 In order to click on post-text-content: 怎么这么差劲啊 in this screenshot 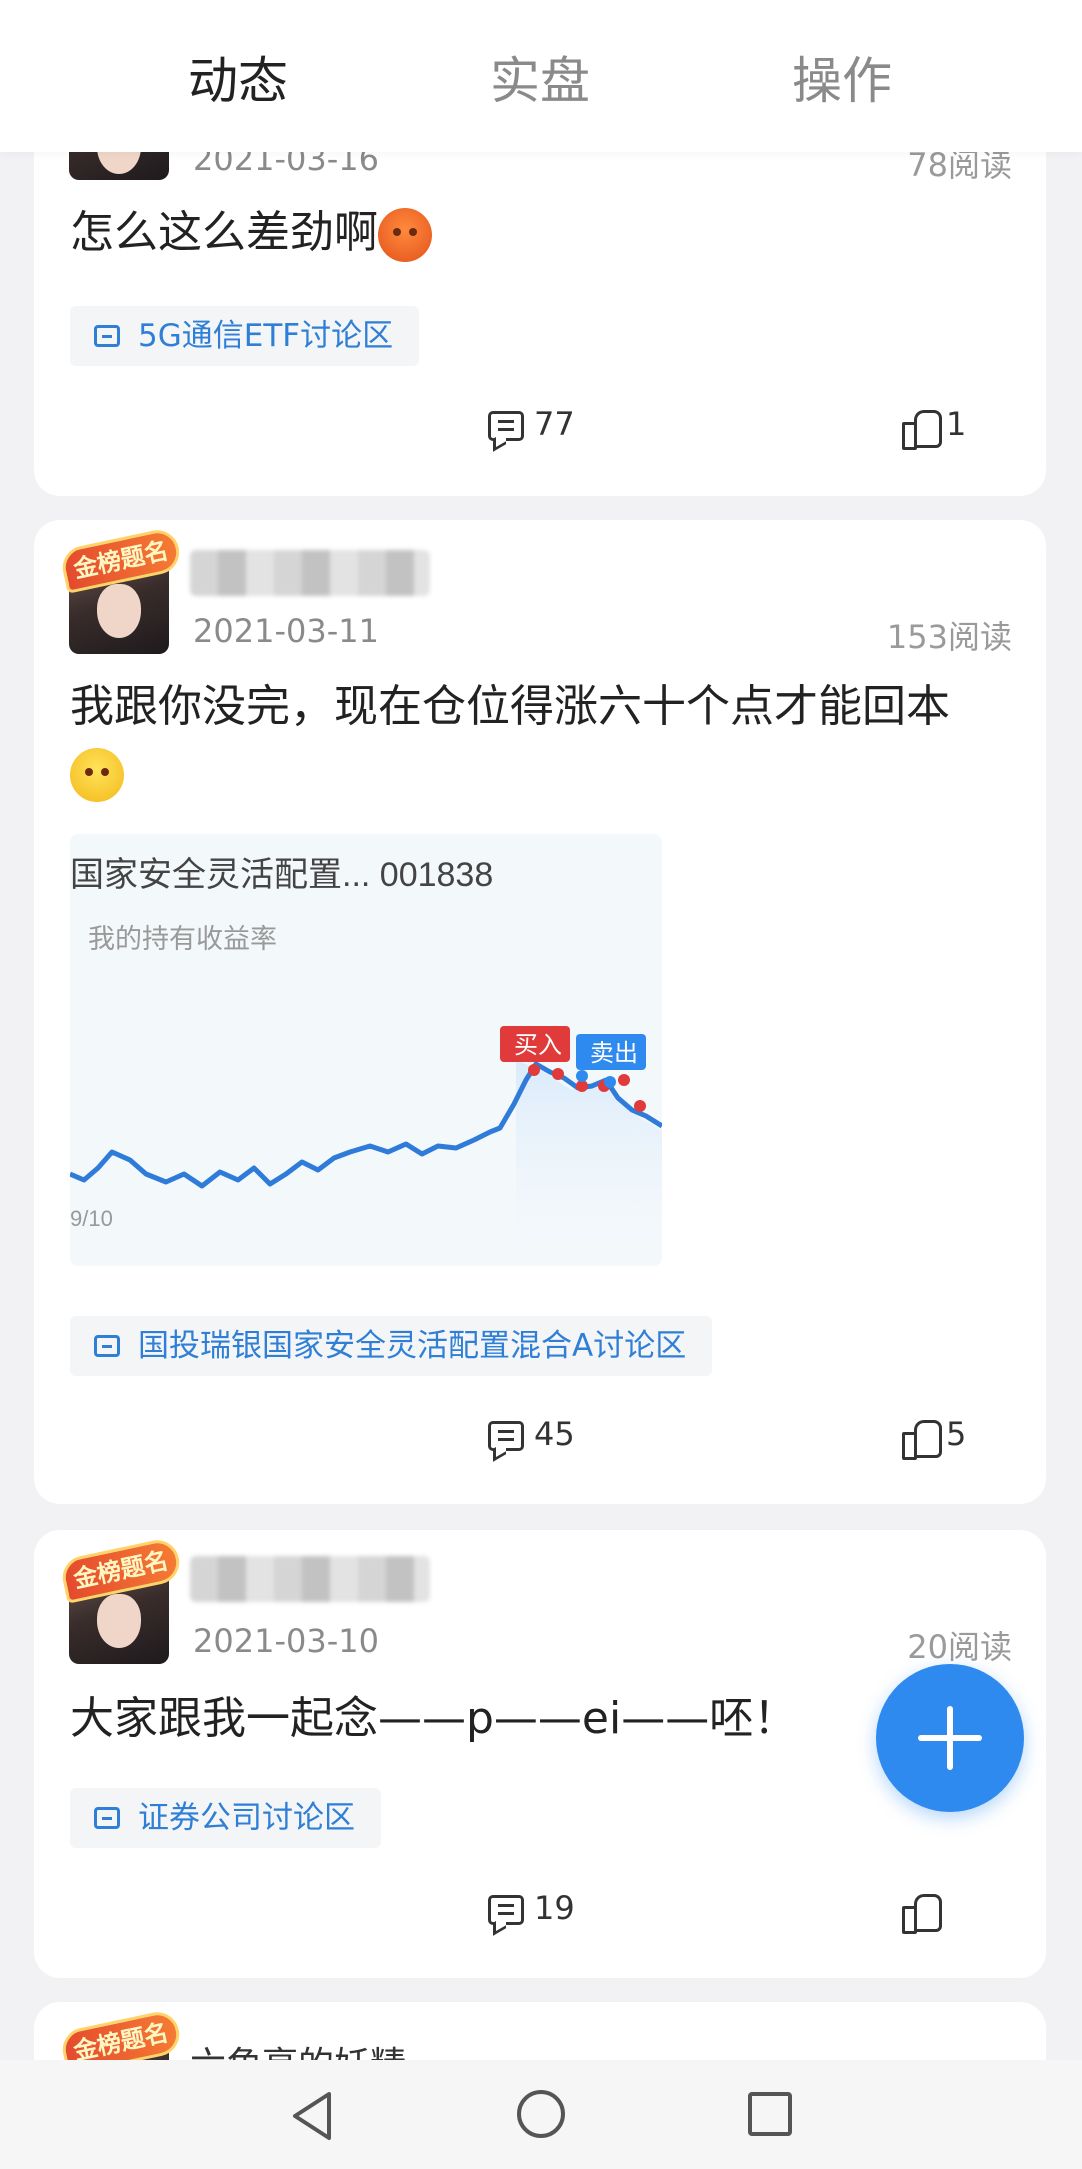, I will do `click(224, 232)`.